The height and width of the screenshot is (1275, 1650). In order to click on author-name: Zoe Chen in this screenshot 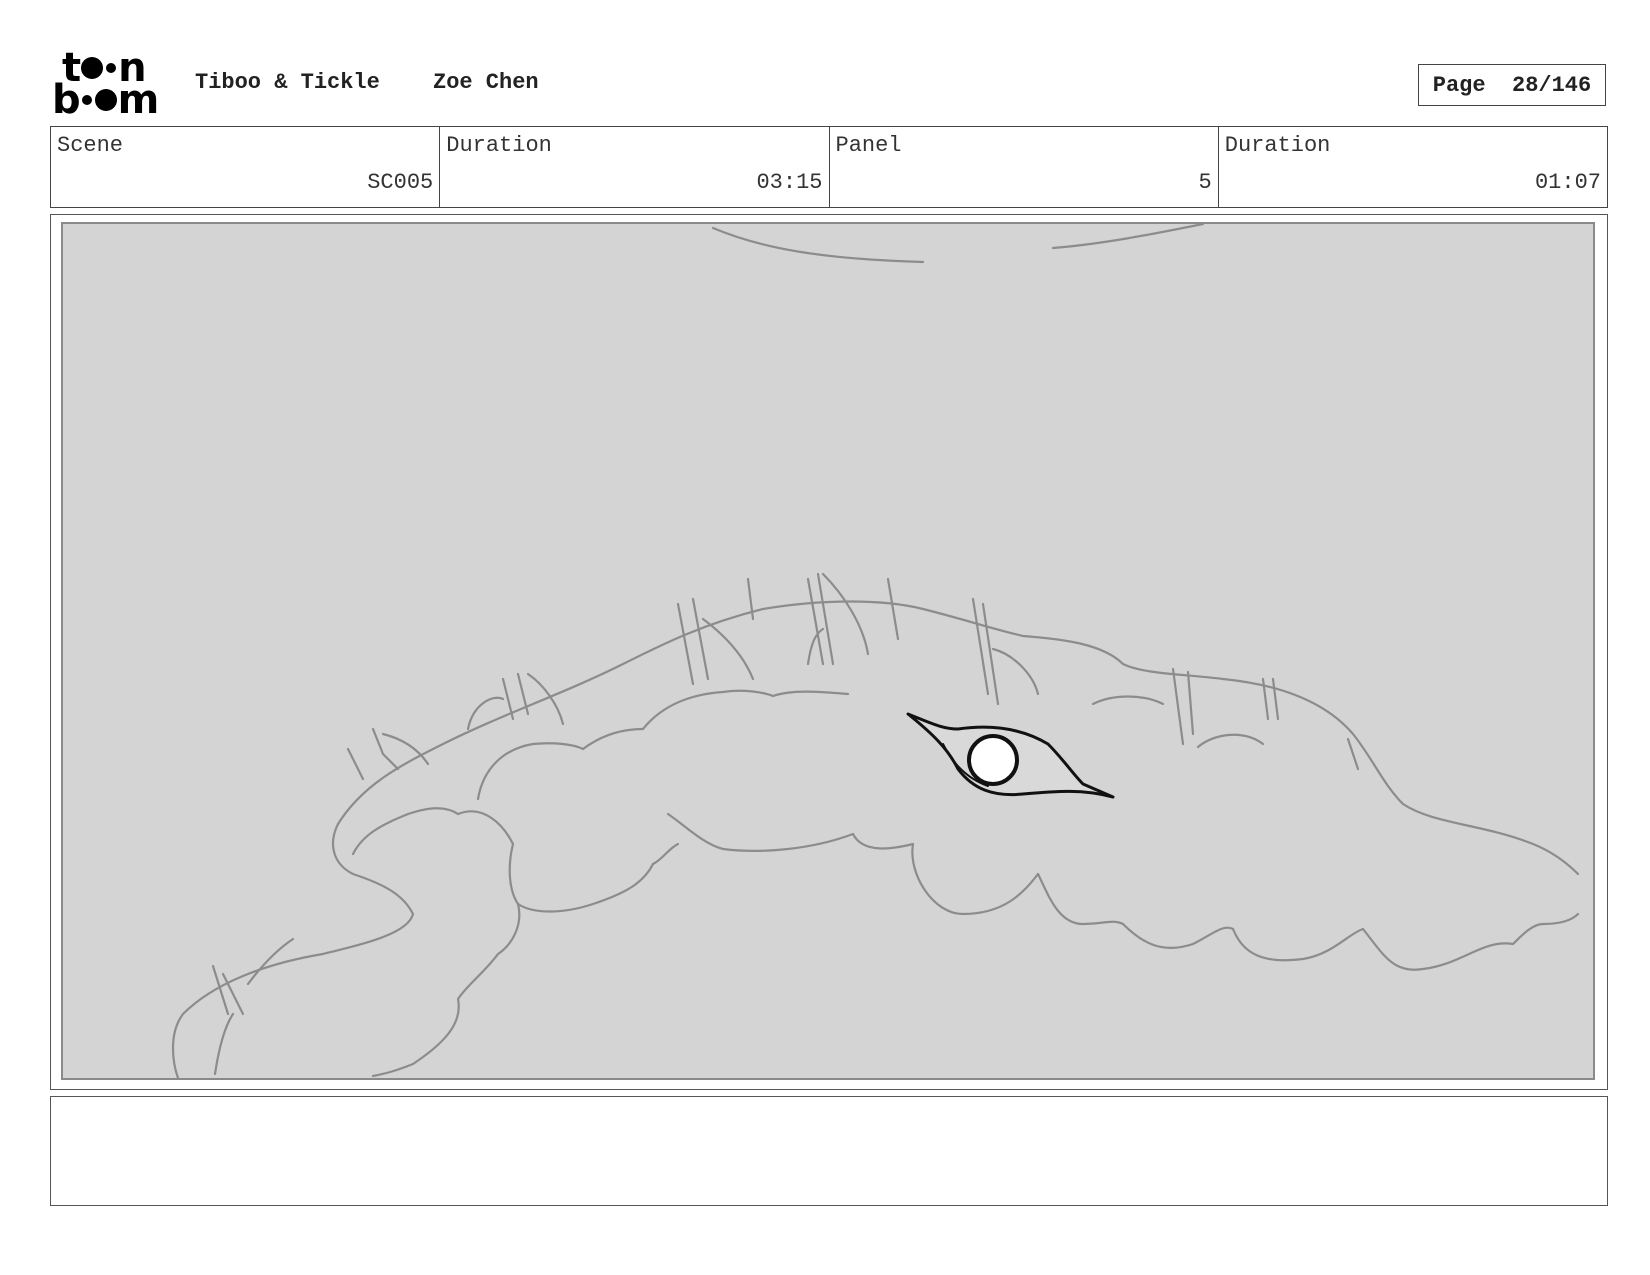, I will do `click(486, 82)`.